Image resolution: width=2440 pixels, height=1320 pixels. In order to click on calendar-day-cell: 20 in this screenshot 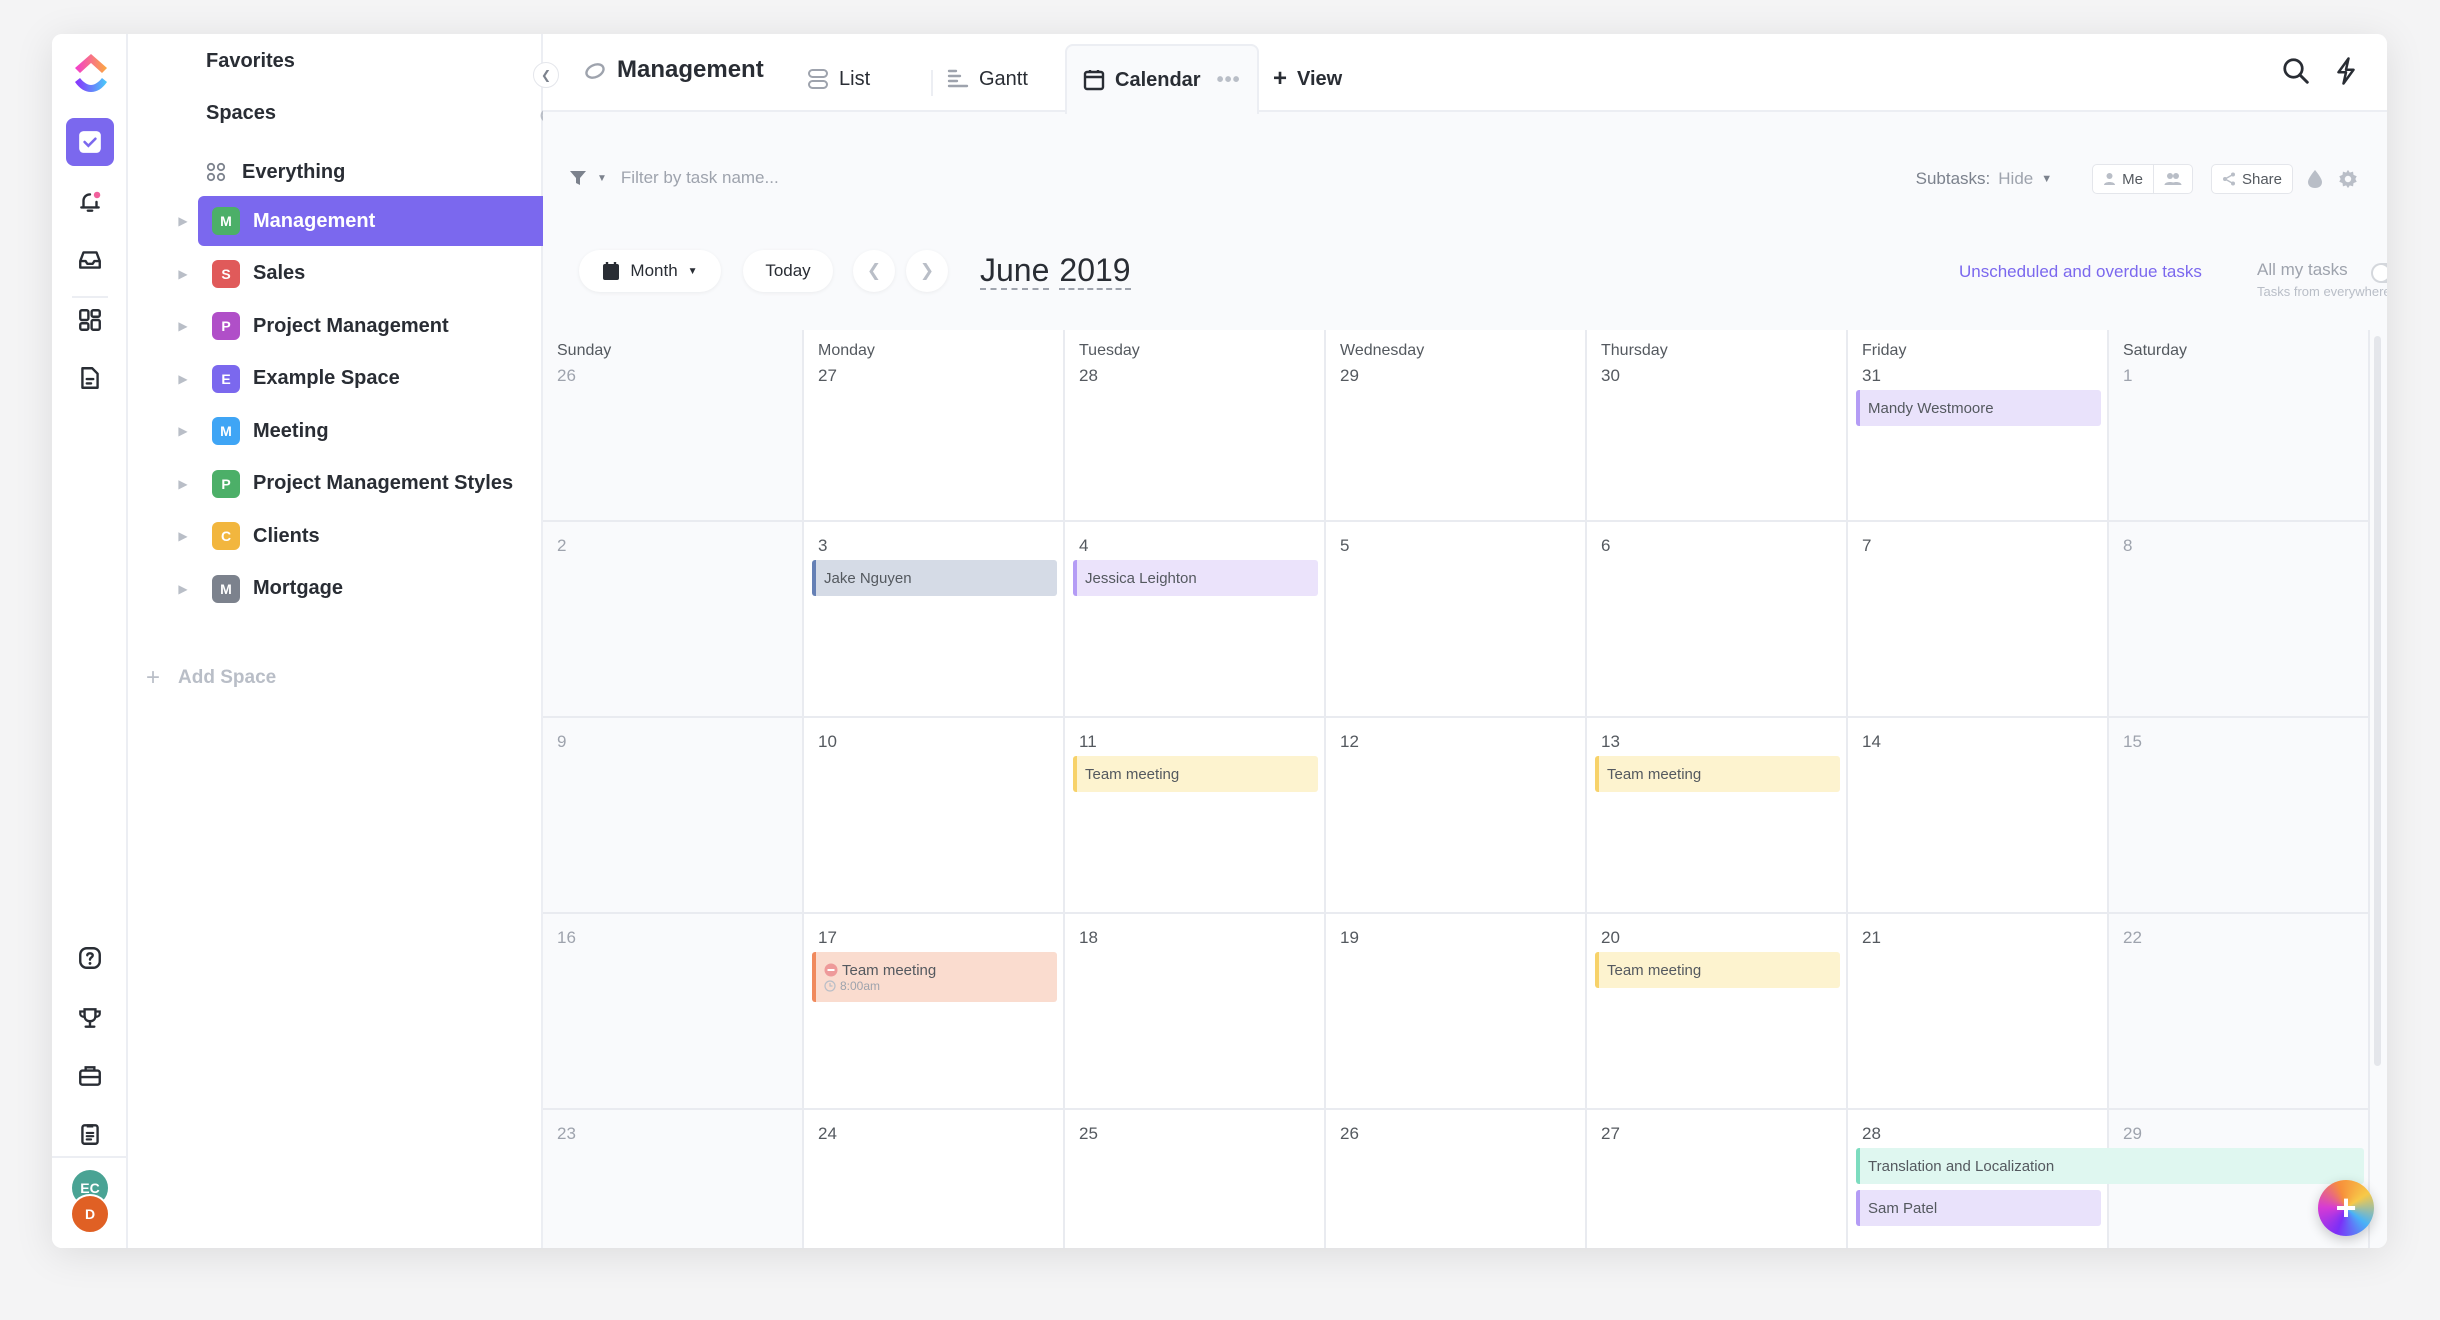, I will do `click(1717, 1012)`.